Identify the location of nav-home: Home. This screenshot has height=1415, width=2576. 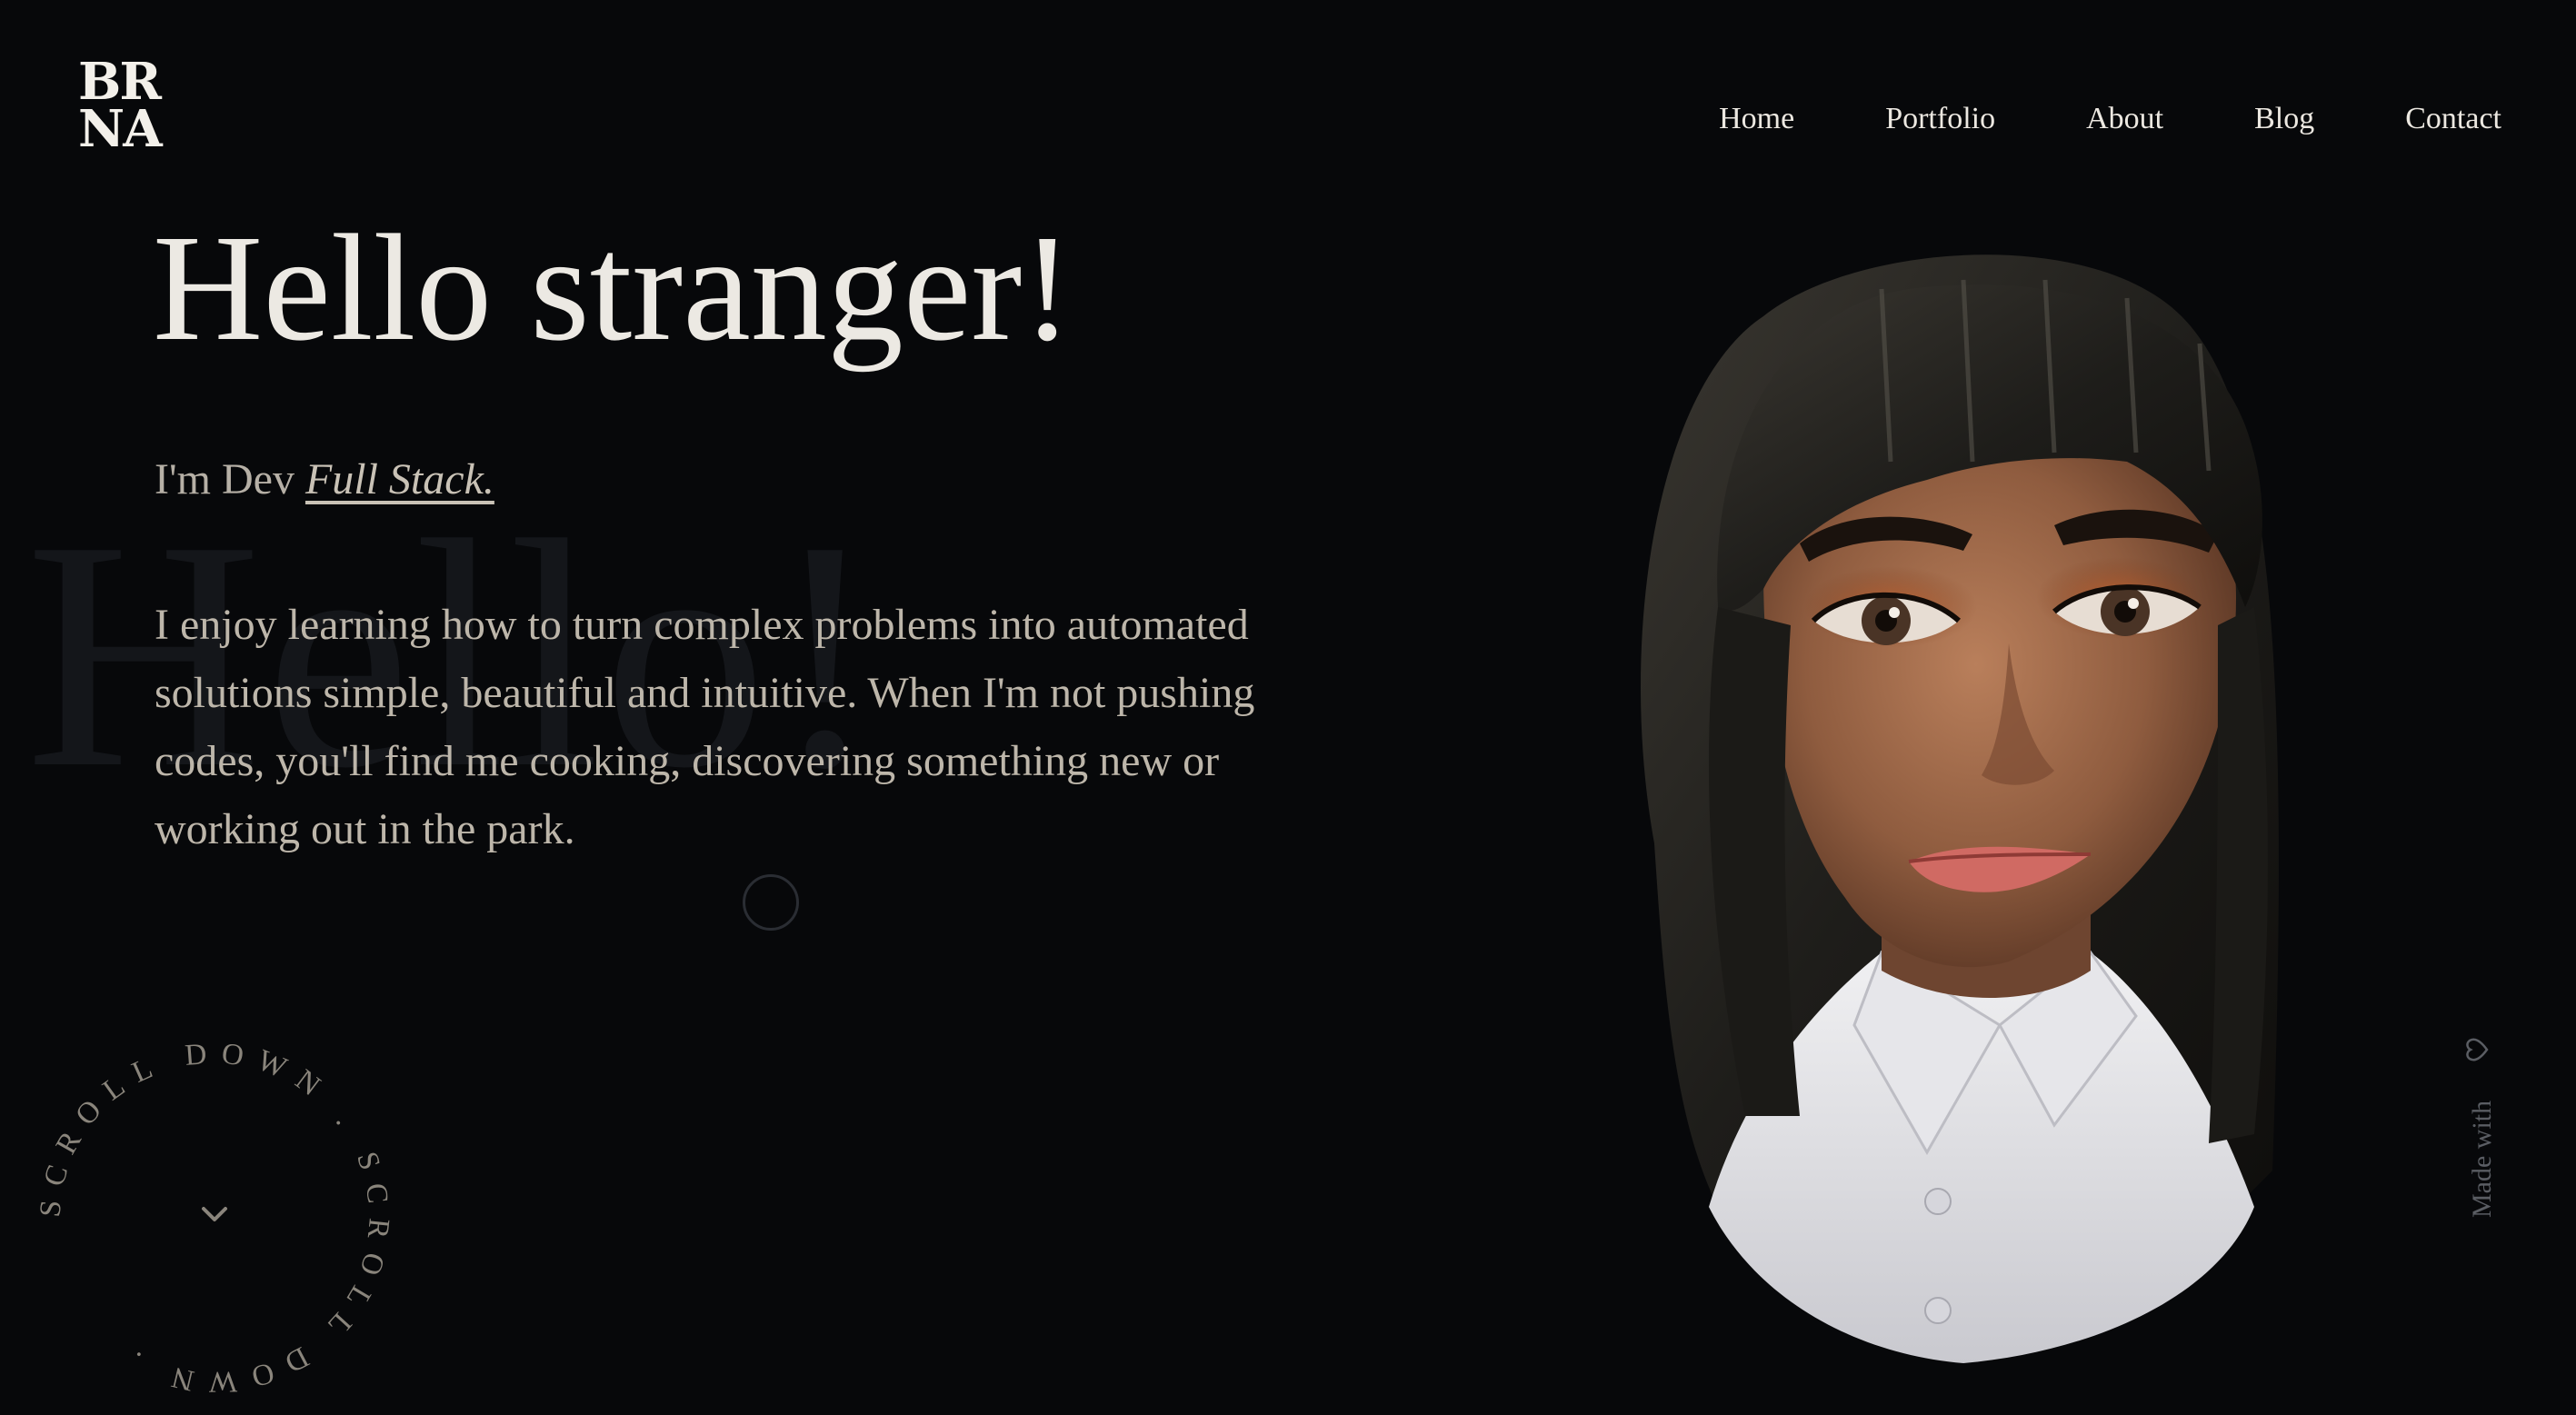
(1756, 119).